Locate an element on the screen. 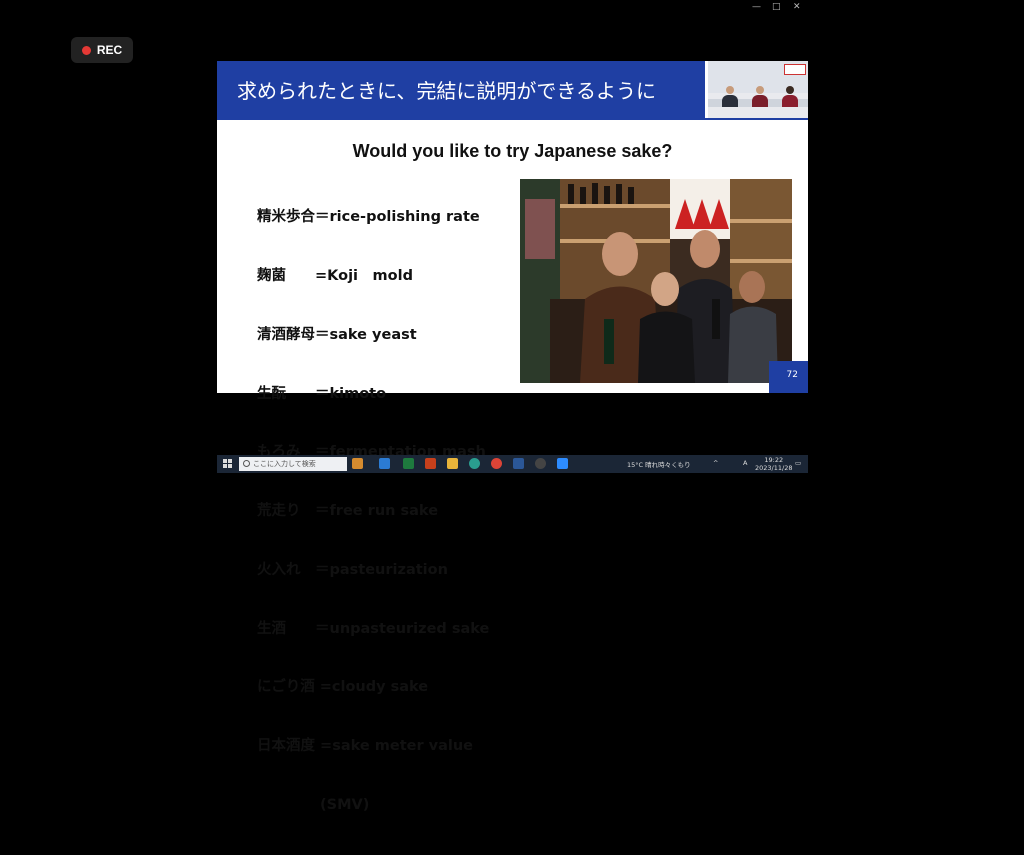  weather-widget: 15°C 晴れ時々くもり is located at coordinates (659, 464).